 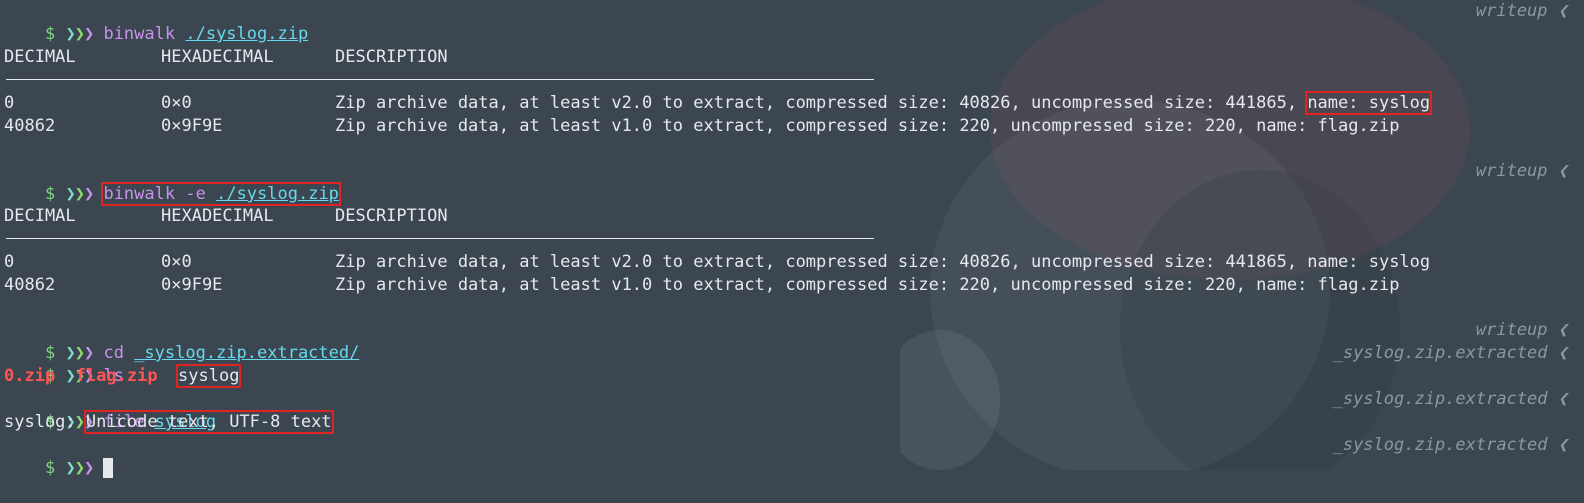 What do you see at coordinates (1369, 103) in the screenshot?
I see `highlight-box: name: syslog` at bounding box center [1369, 103].